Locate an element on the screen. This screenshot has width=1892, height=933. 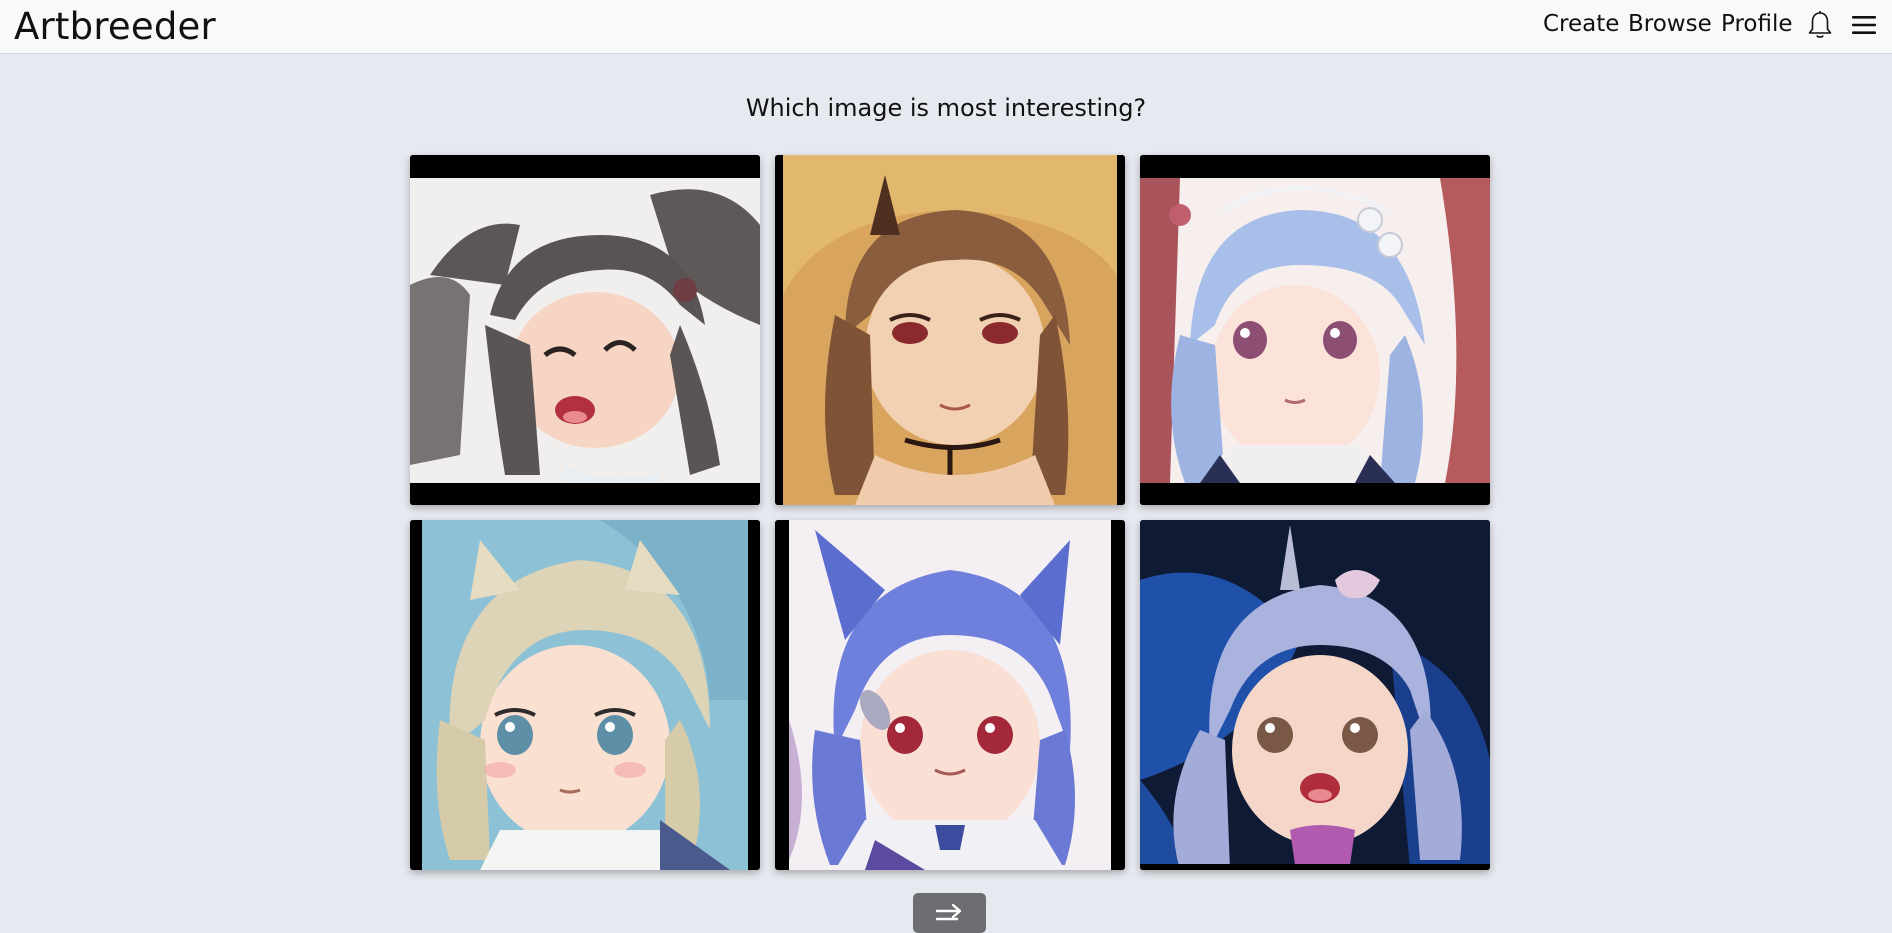
hamburger-menu-icon is located at coordinates (1864, 25).